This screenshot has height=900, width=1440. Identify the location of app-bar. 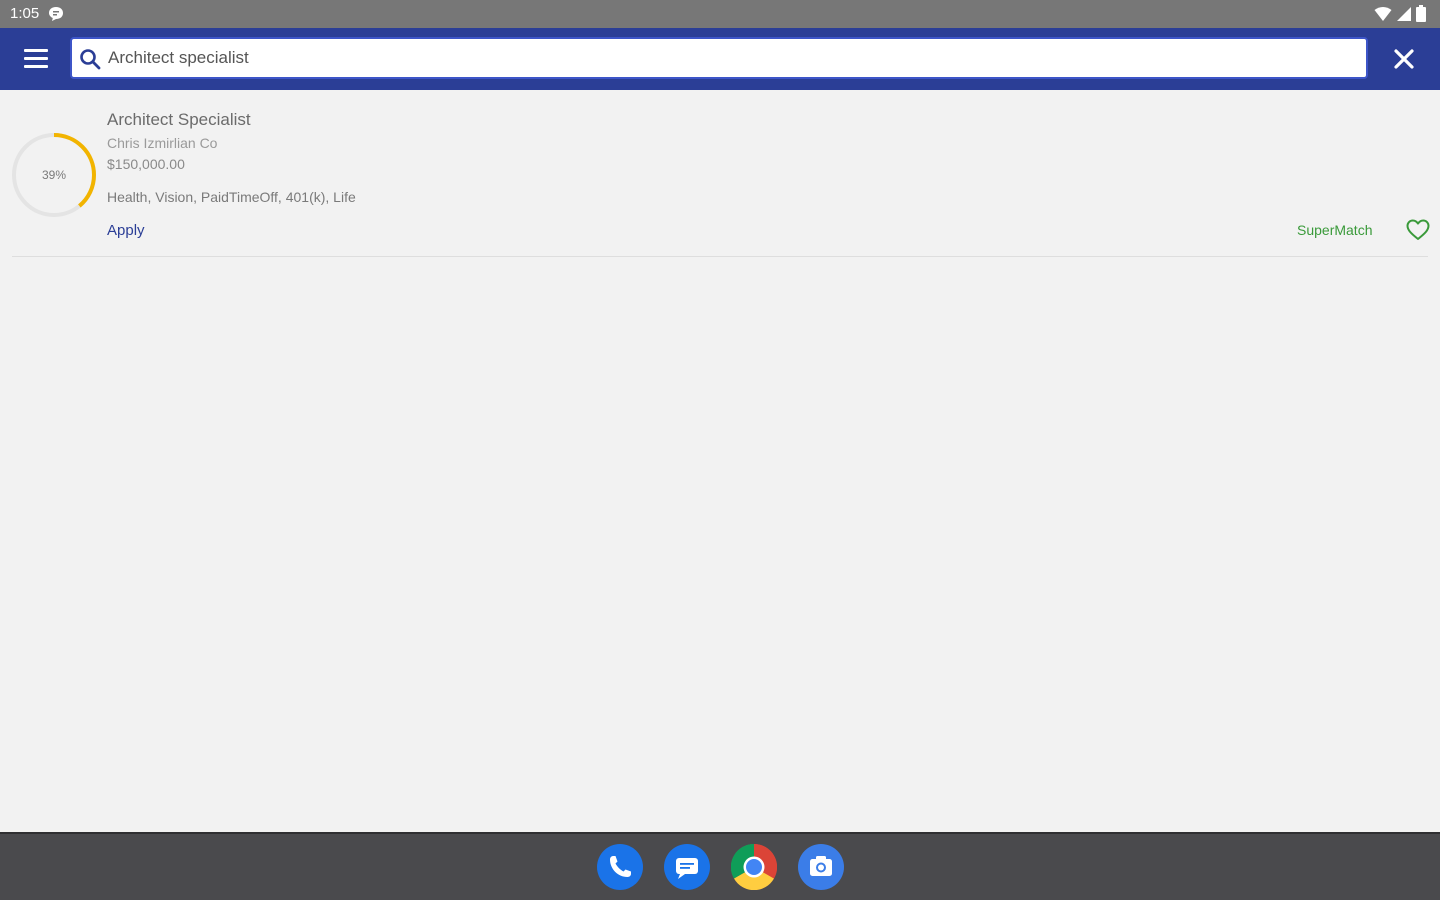
(720, 59).